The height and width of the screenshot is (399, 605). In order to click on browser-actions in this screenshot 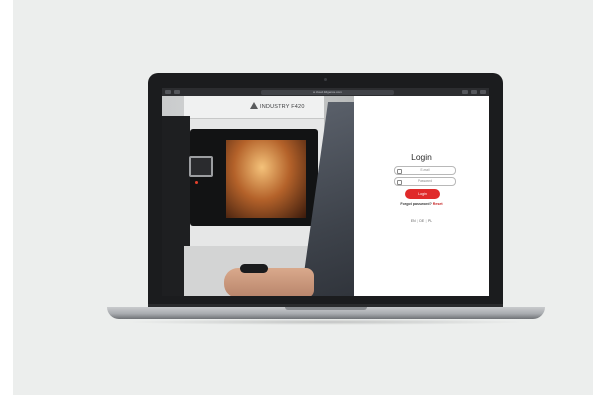, I will do `click(474, 92)`.